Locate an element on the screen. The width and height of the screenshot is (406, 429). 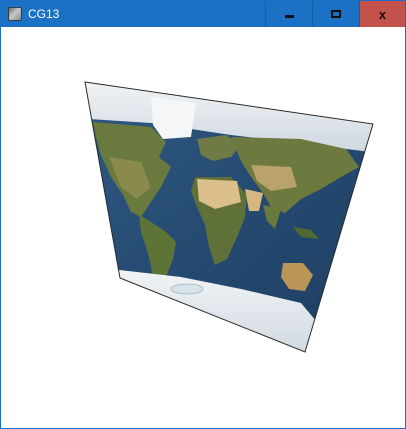
app-icon is located at coordinates (15, 14).